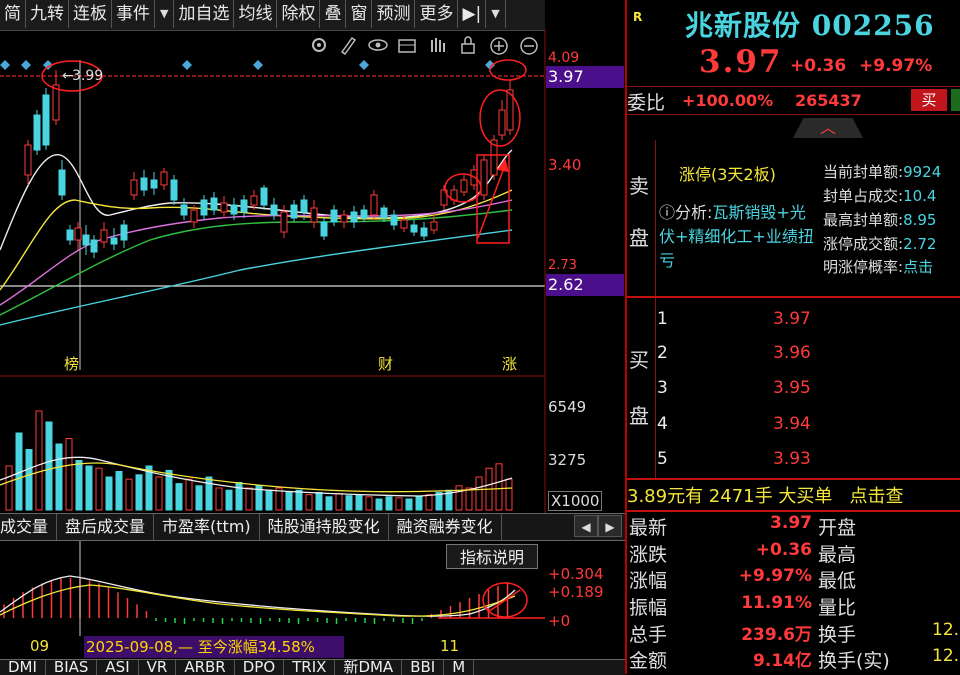  I want to click on quote-row: 振幅 11.91% 量比, so click(743, 606).